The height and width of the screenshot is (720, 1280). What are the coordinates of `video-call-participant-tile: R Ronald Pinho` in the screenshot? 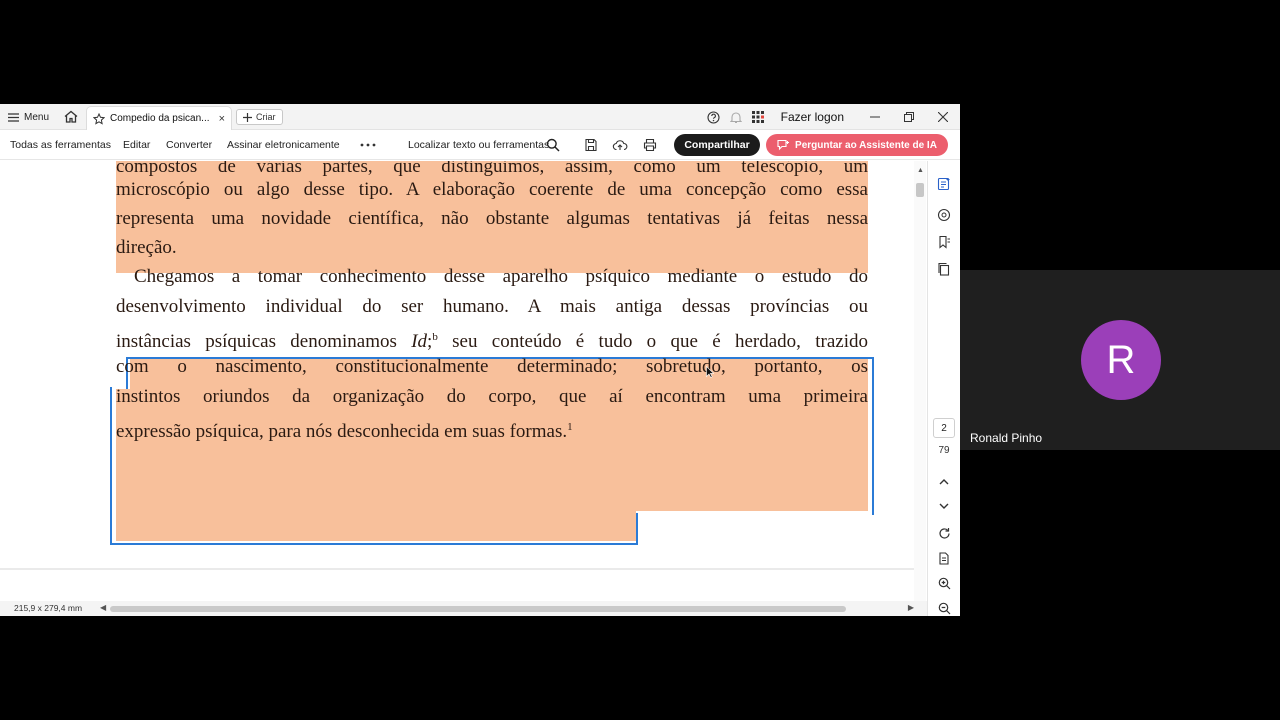 It's located at (1120, 360).